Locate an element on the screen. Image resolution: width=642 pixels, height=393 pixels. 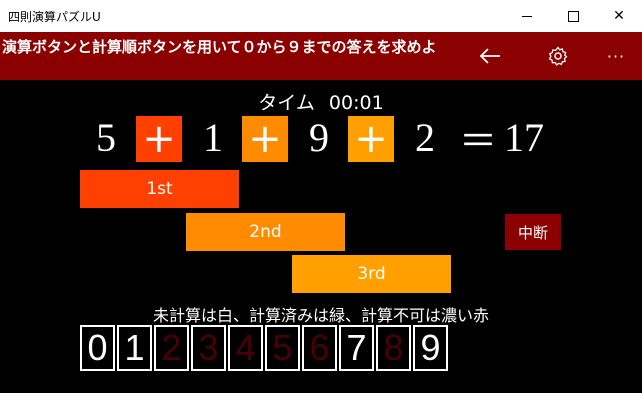
equals-sign: ＝ is located at coordinates (477, 140).